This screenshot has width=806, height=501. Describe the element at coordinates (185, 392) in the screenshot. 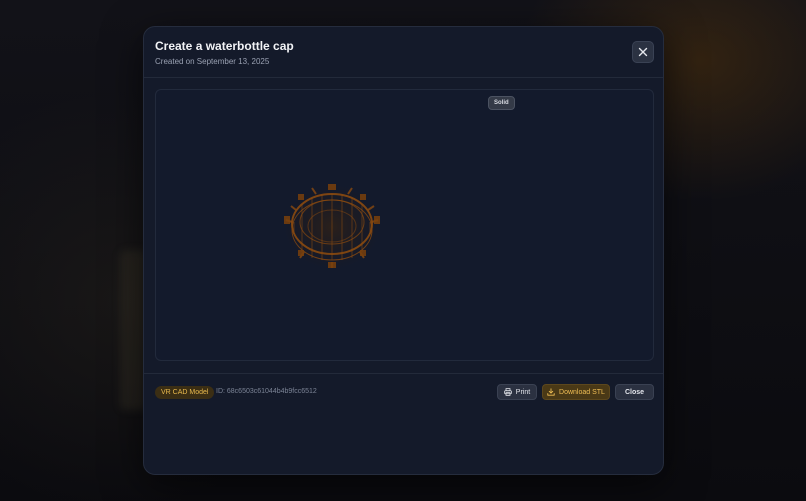

I see `model-type-badge: VR CAD Model` at that location.